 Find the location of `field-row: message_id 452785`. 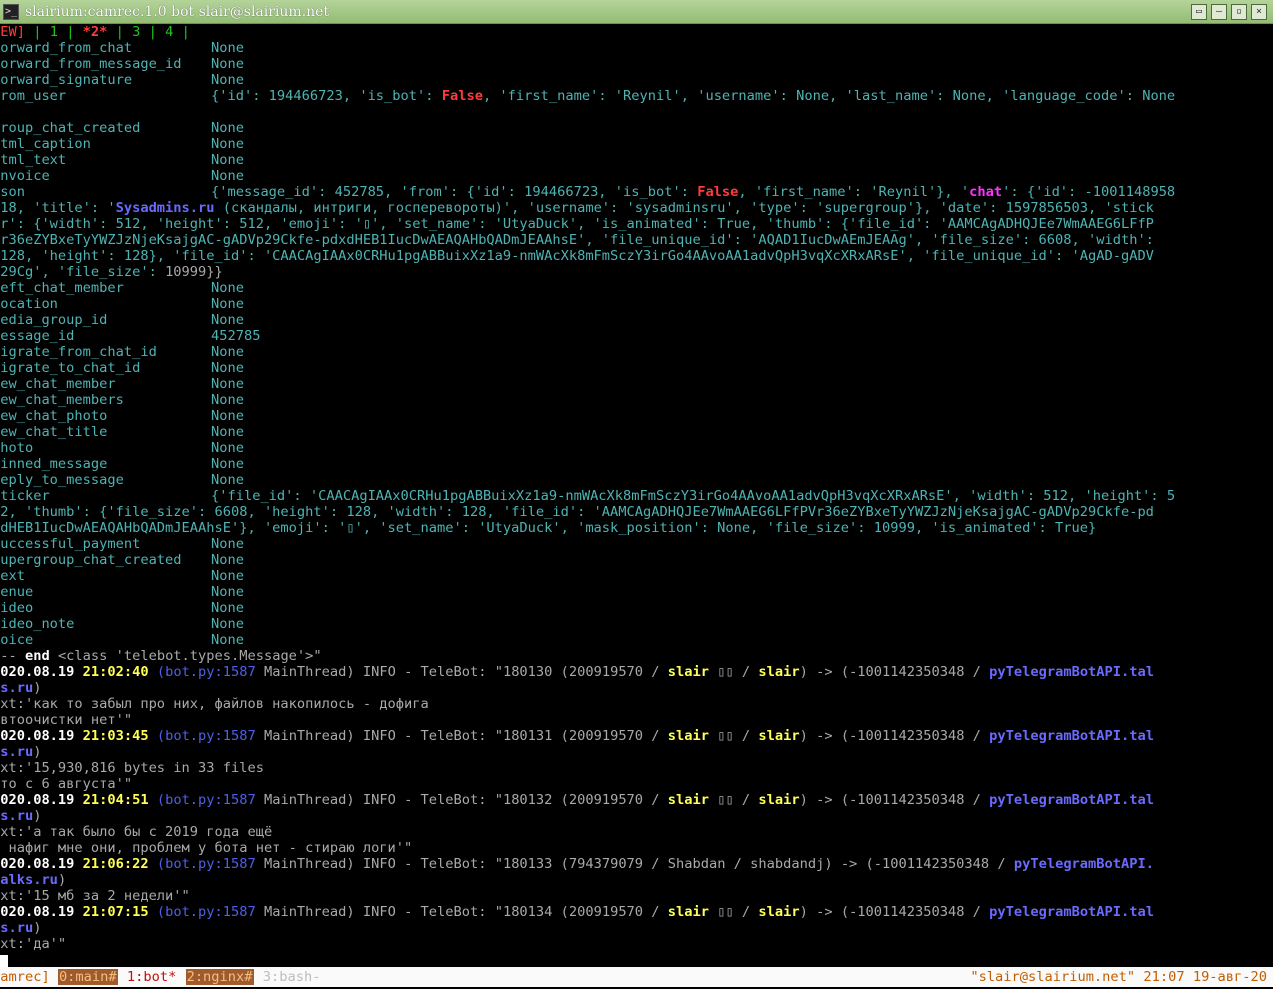

field-row: message_id 452785 is located at coordinates (636, 336).